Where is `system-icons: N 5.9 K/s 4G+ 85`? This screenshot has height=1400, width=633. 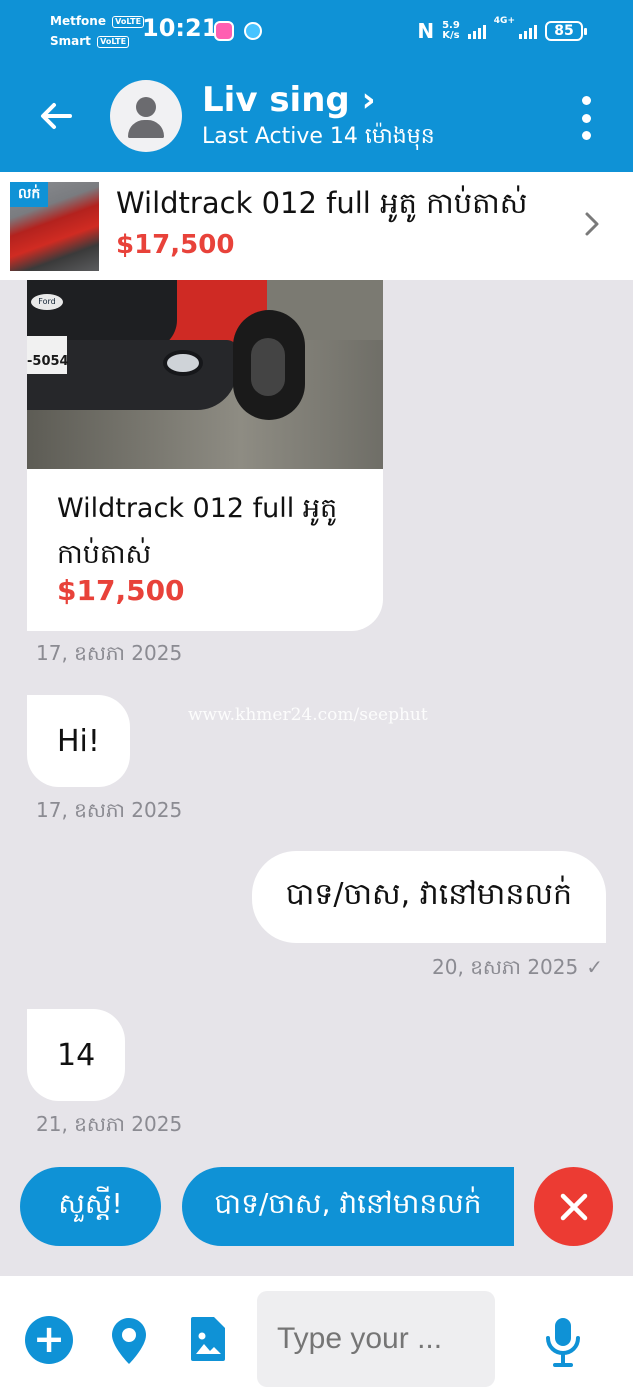
system-icons: N 5.9 K/s 4G+ 85 is located at coordinates (502, 31).